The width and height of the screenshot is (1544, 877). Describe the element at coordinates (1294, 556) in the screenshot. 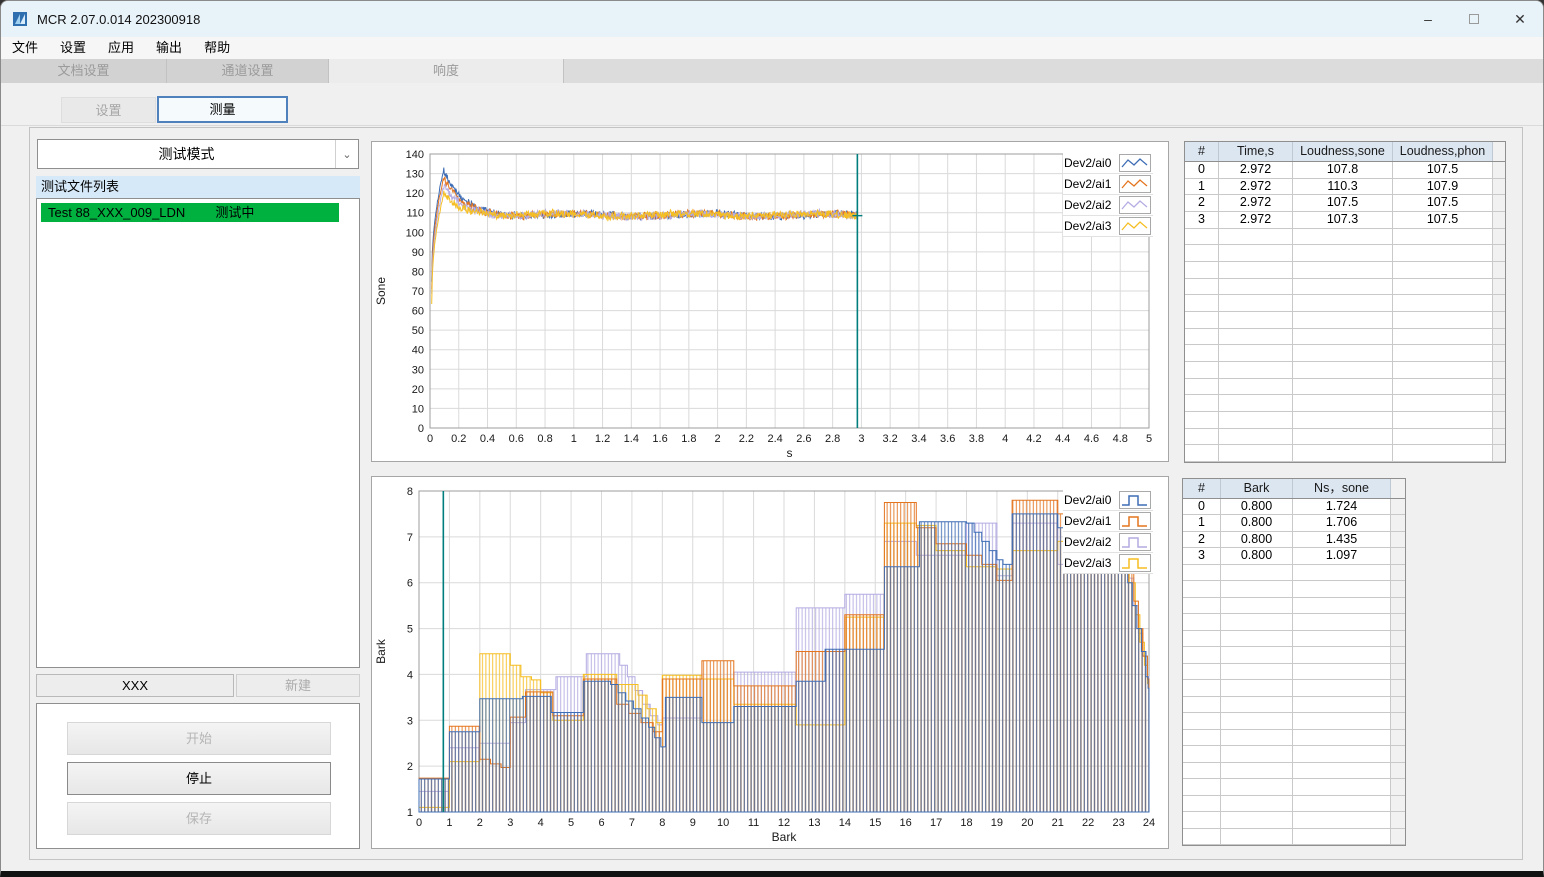

I see `table-row: 3 0.800 1.097` at that location.